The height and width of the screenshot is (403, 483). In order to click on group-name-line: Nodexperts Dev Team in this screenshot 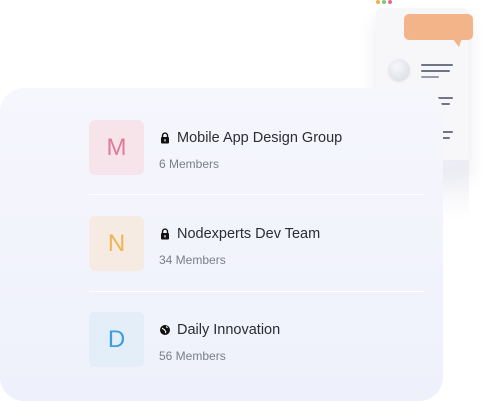, I will do `click(239, 234)`.